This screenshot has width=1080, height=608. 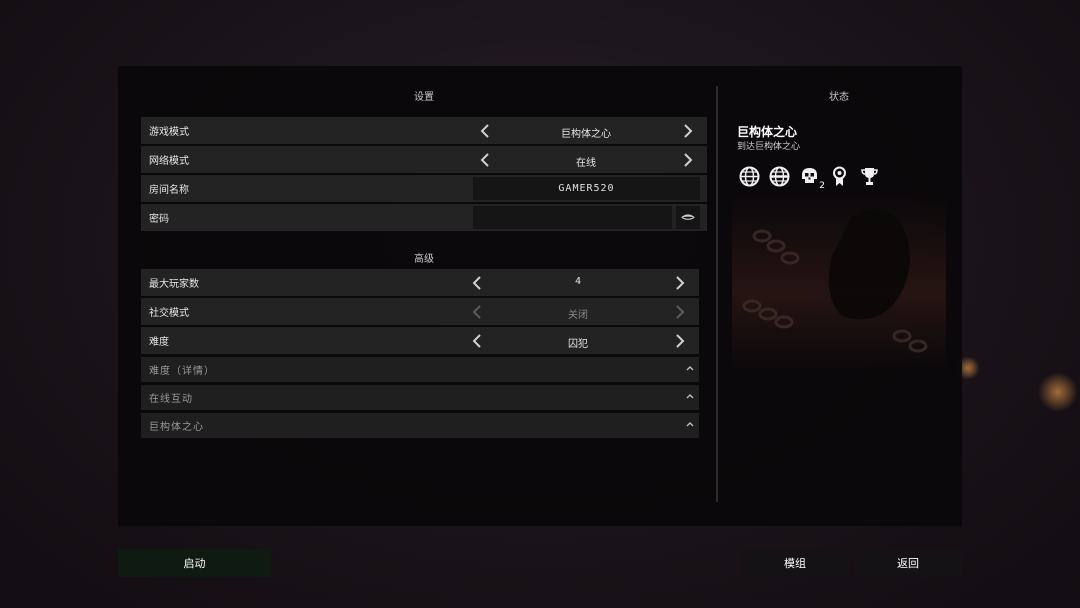 I want to click on game-mode-prev-button, so click(x=485, y=130).